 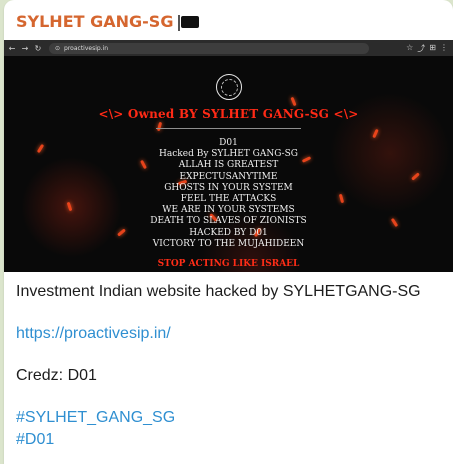 I want to click on group-emblem-logo, so click(x=229, y=87).